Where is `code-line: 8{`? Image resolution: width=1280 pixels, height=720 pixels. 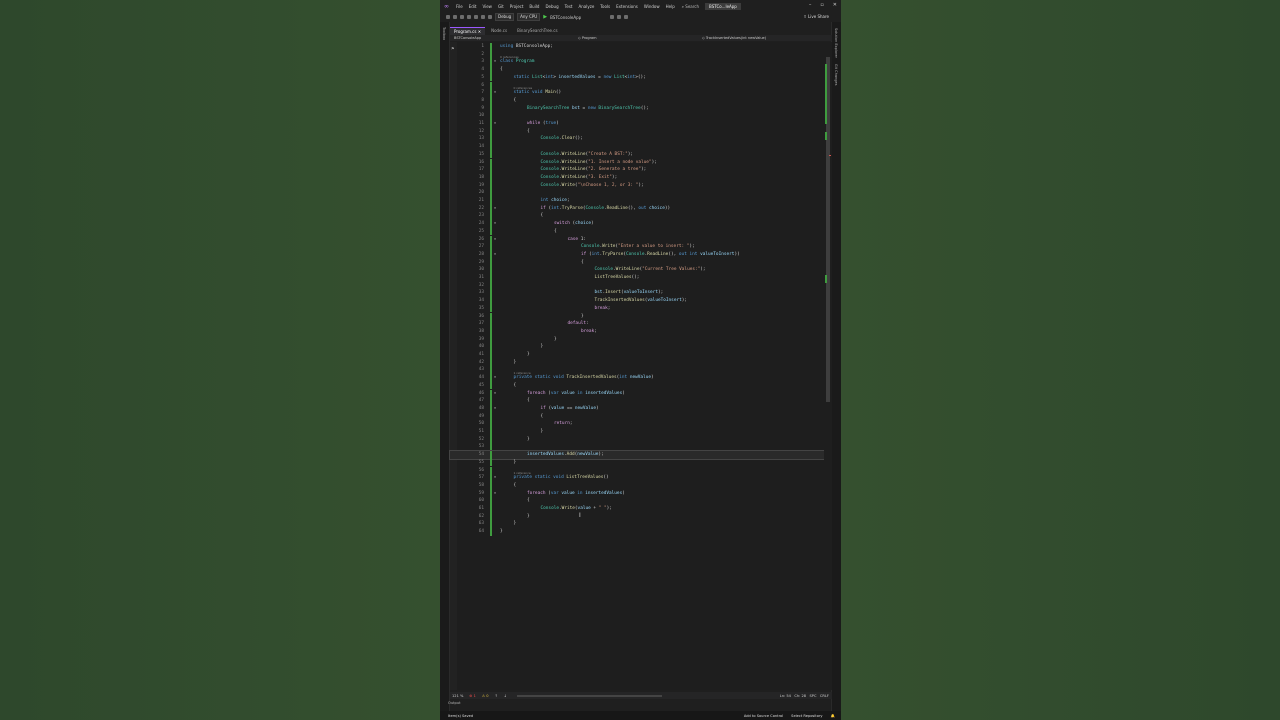
code-line: 8{ is located at coordinates (637, 100).